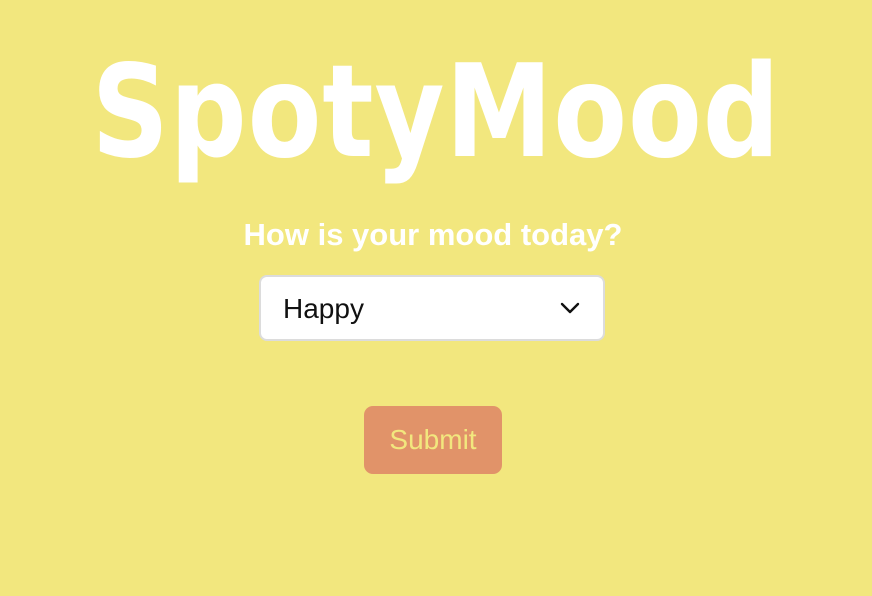 The width and height of the screenshot is (872, 596). I want to click on mood-select: Happy, so click(432, 308).